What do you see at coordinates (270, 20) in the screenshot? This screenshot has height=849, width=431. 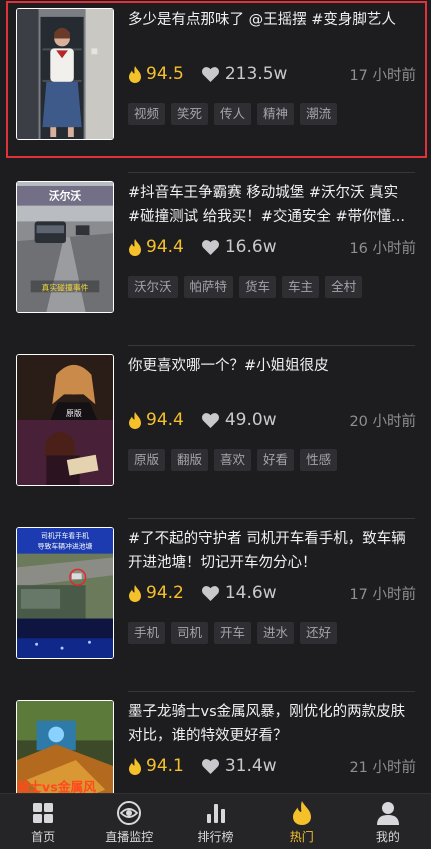 I see `video-title: 多少是有点那味了 @王摇摆 #变身脚艺人` at bounding box center [270, 20].